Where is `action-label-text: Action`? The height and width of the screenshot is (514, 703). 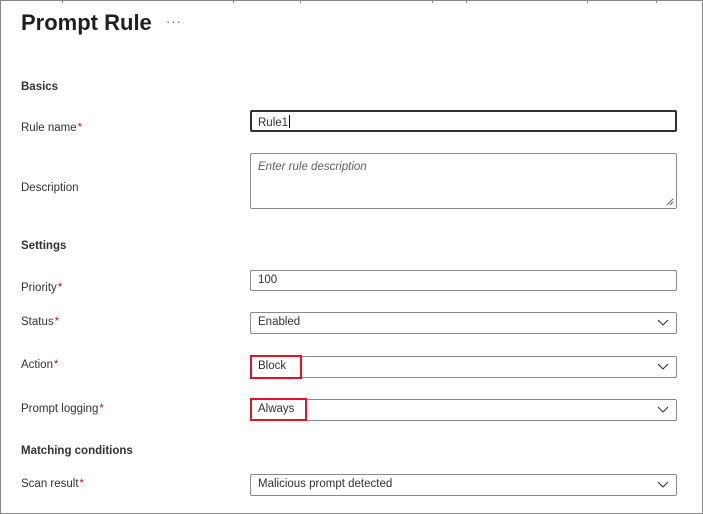 action-label-text: Action is located at coordinates (37, 365).